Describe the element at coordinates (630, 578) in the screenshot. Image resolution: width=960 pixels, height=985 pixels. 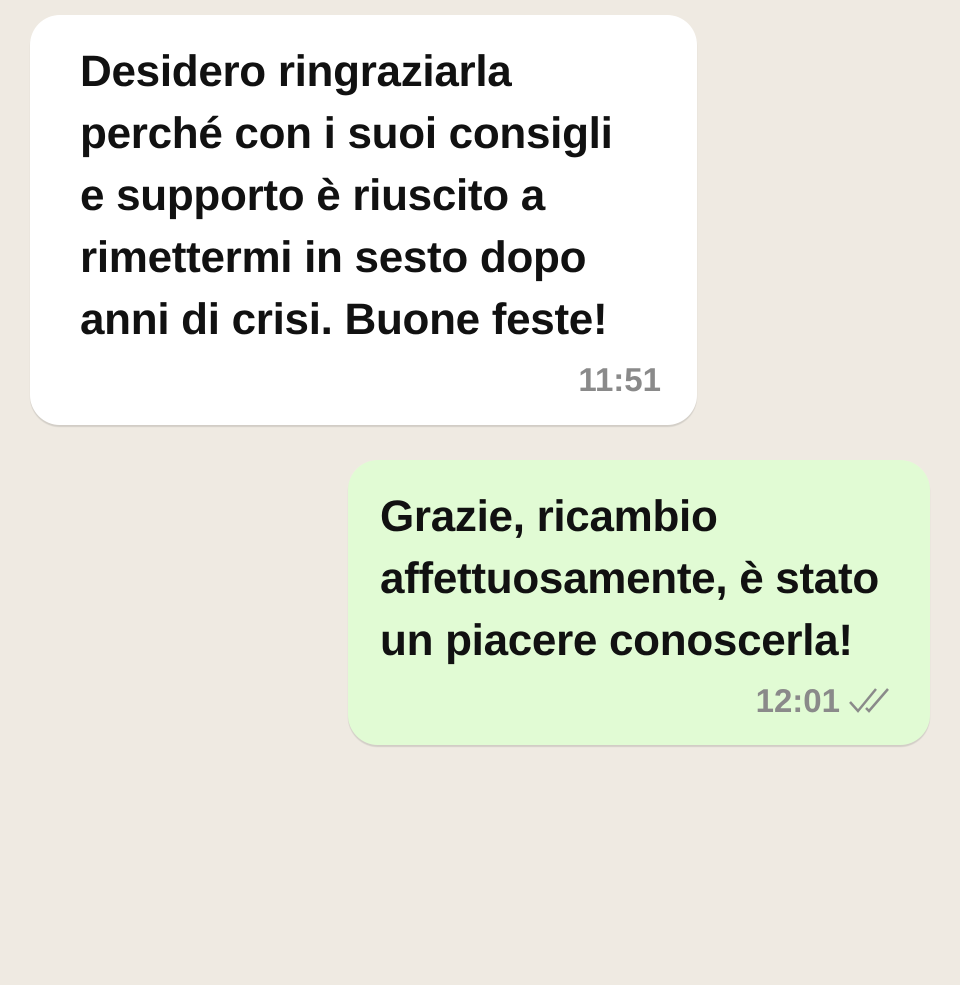
I see `message-text: Grazie, ricambio affettuosamente, è stato un piacere conoscerla!` at that location.